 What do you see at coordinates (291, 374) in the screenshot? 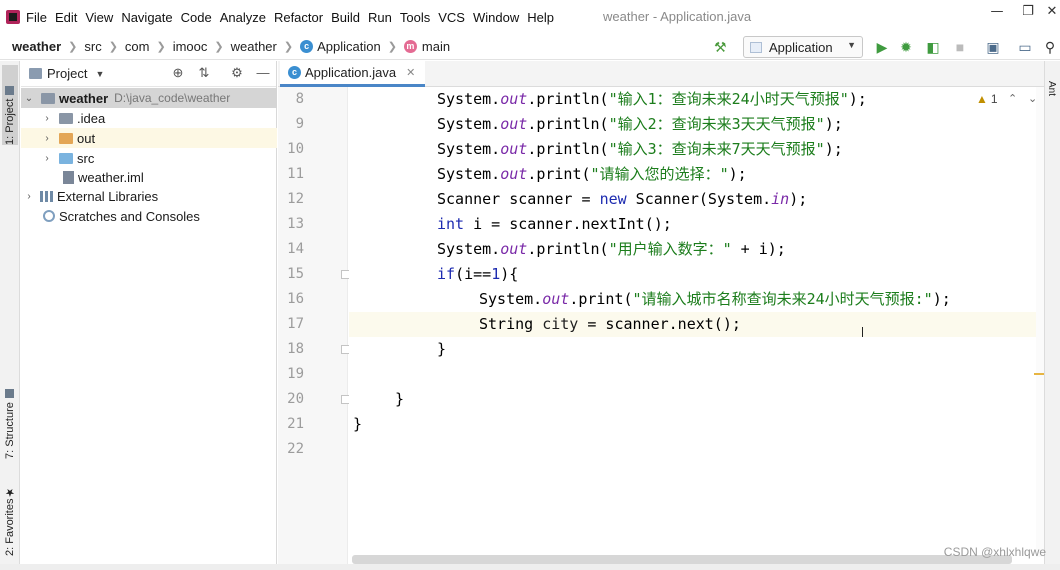
I see `line-number: 19` at bounding box center [291, 374].